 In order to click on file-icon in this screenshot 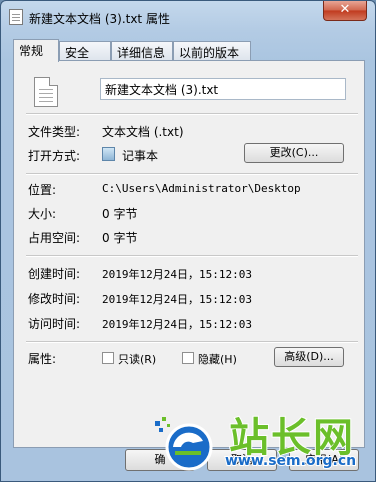, I will do `click(46, 92)`.